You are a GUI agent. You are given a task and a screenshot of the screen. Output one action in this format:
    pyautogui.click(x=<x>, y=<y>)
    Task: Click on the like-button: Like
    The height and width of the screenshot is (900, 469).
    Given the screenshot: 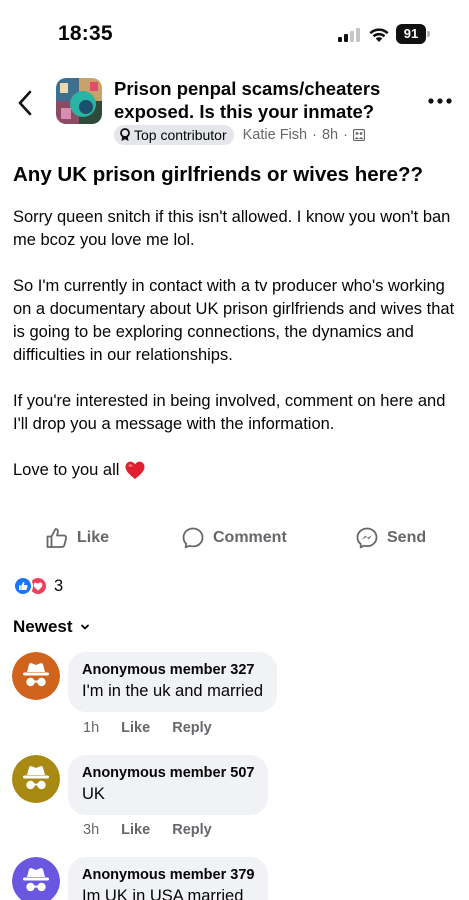 What is the action you would take?
    pyautogui.click(x=77, y=538)
    